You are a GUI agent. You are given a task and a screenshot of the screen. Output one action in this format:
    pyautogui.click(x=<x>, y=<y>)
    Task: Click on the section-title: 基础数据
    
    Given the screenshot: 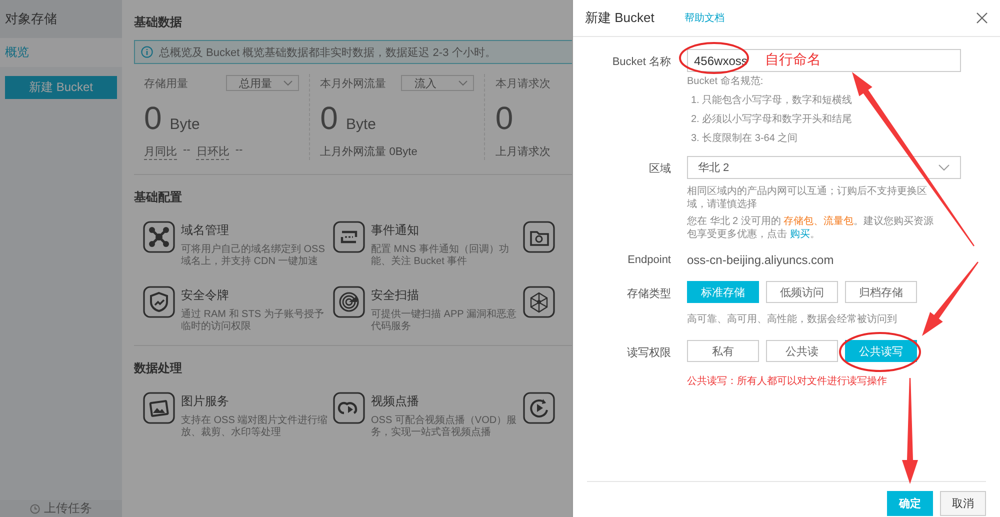 What is the action you would take?
    pyautogui.click(x=158, y=22)
    